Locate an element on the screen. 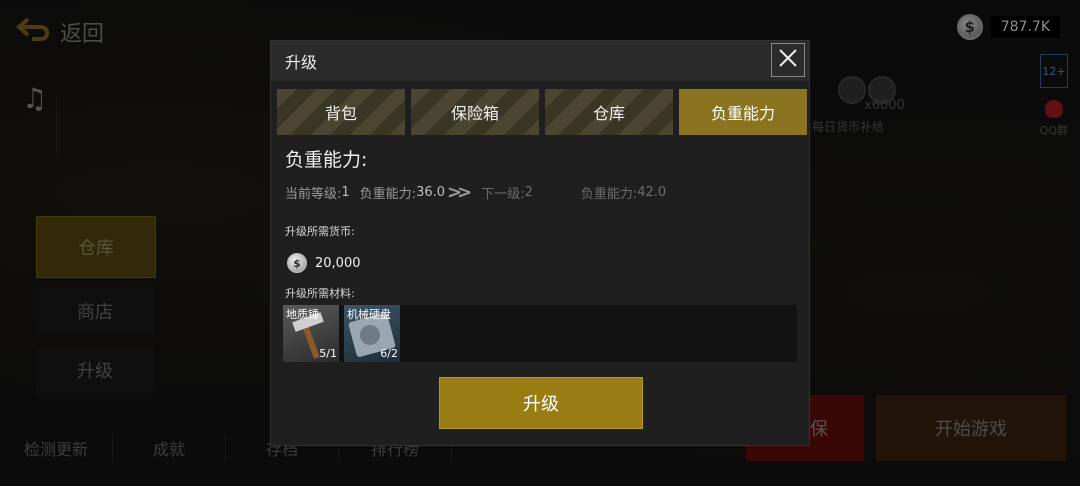 The image size is (1080, 486). cost-row: $ 20,000 is located at coordinates (324, 263).